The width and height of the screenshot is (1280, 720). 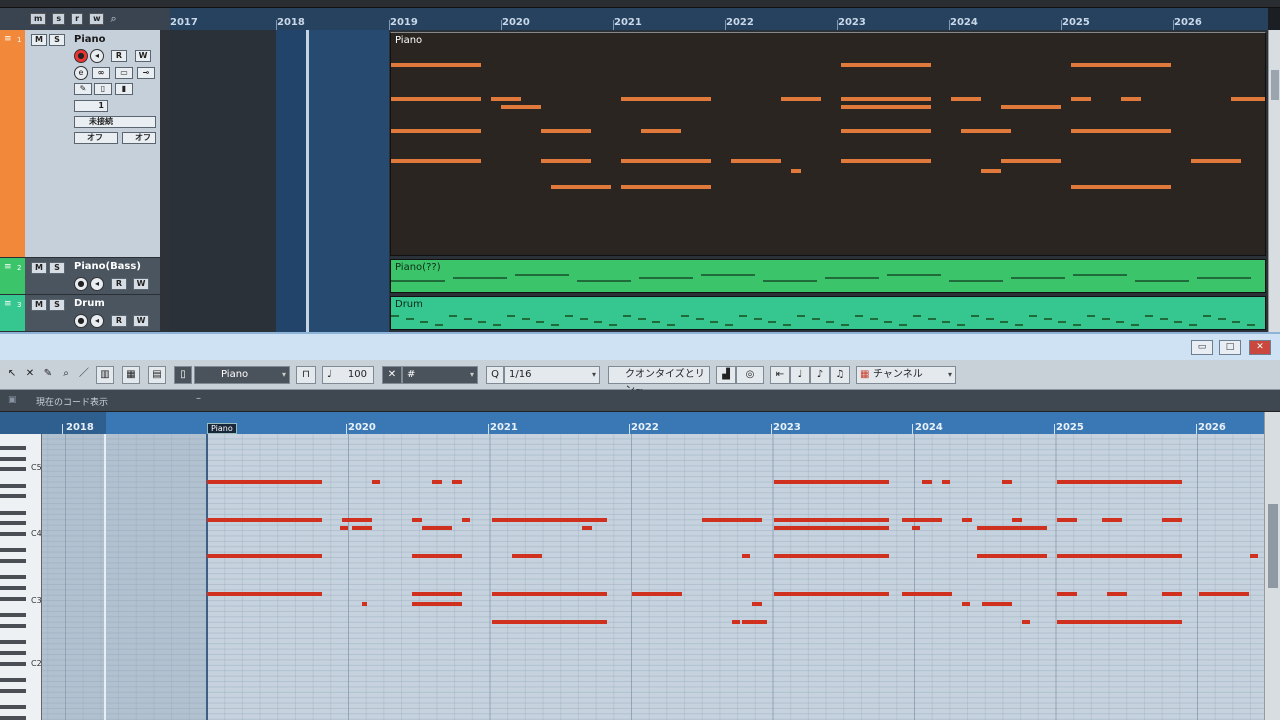 I want to click on color-wheel-icon: ◎, so click(x=750, y=375).